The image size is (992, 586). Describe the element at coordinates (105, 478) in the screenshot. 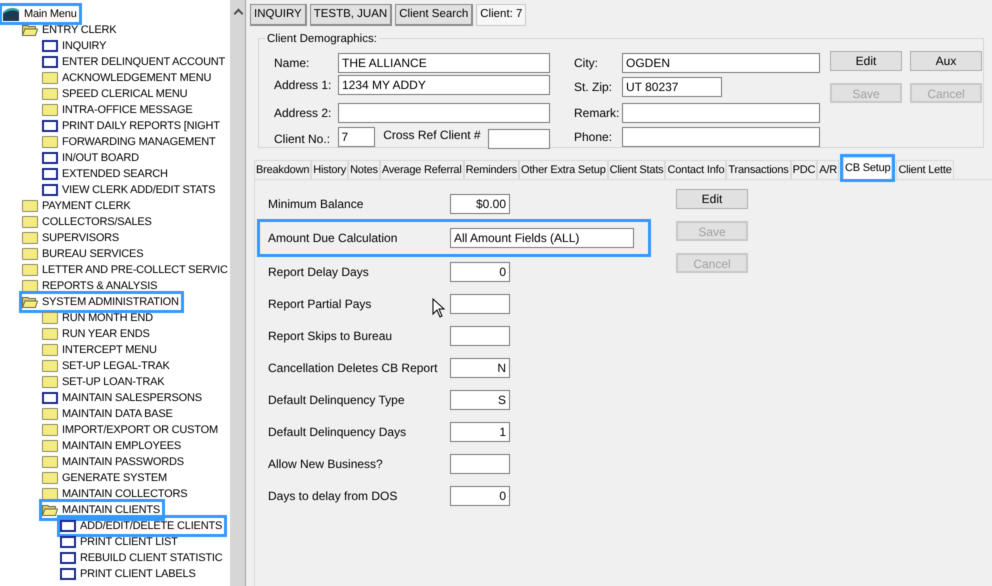

I see `tree-item: GENERATE SYSTEM` at that location.